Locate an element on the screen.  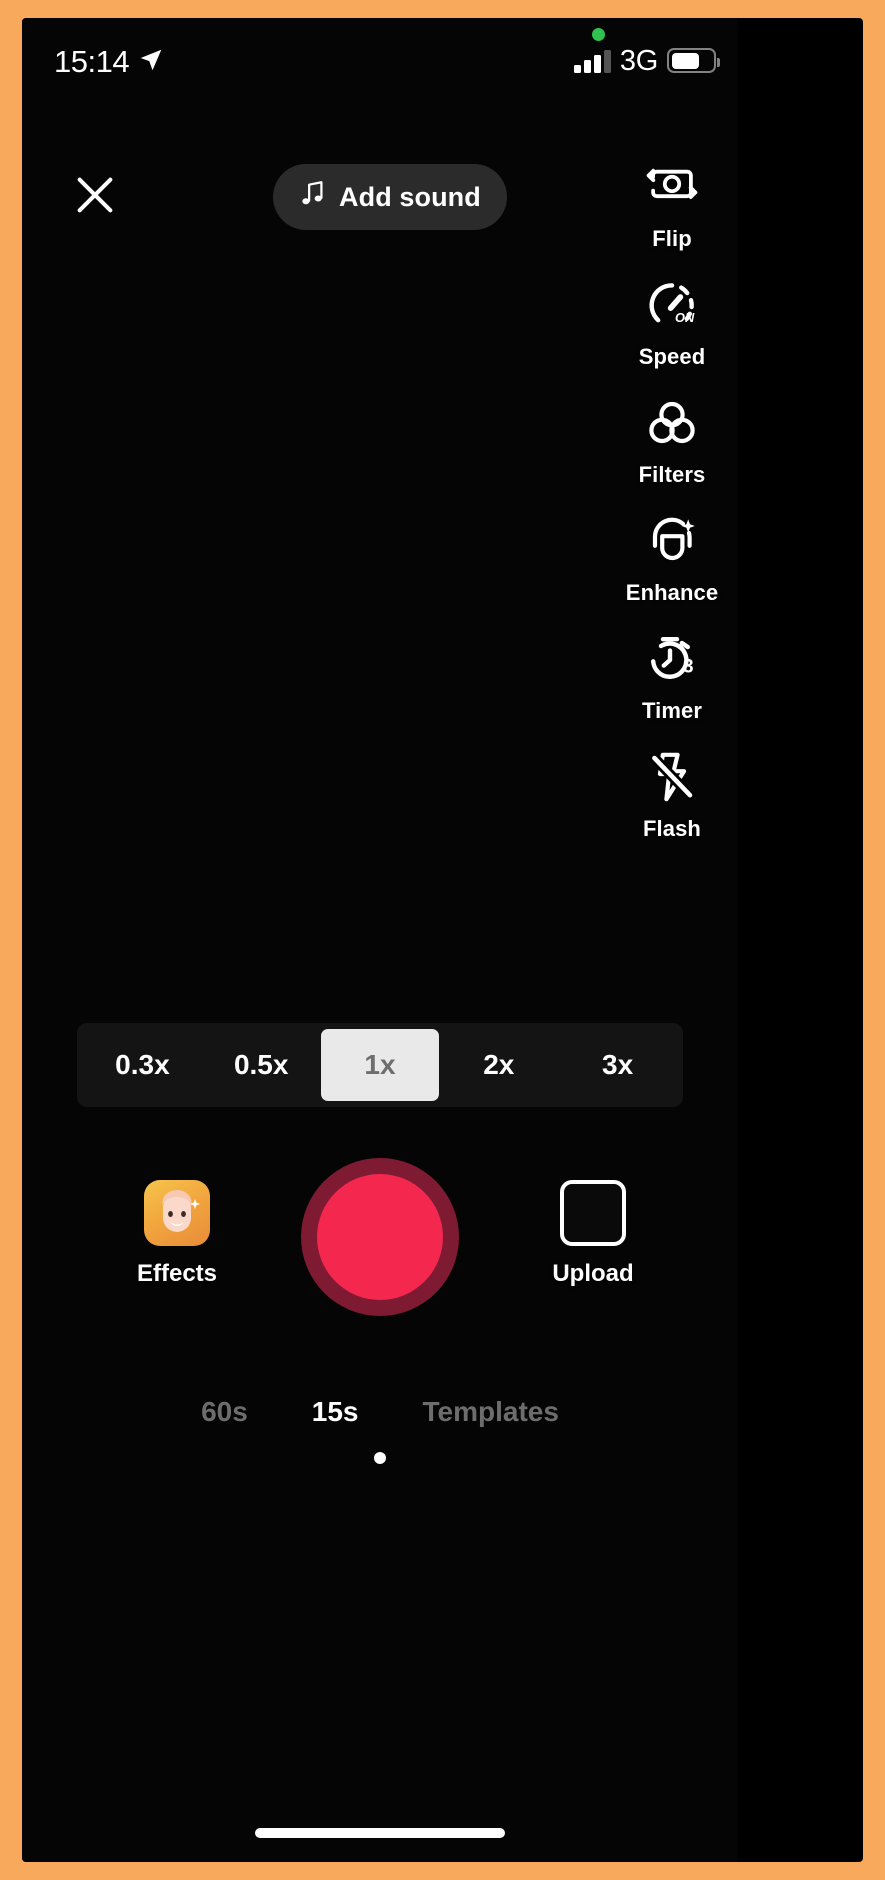
status-clock: 15:14 is located at coordinates (92, 61).